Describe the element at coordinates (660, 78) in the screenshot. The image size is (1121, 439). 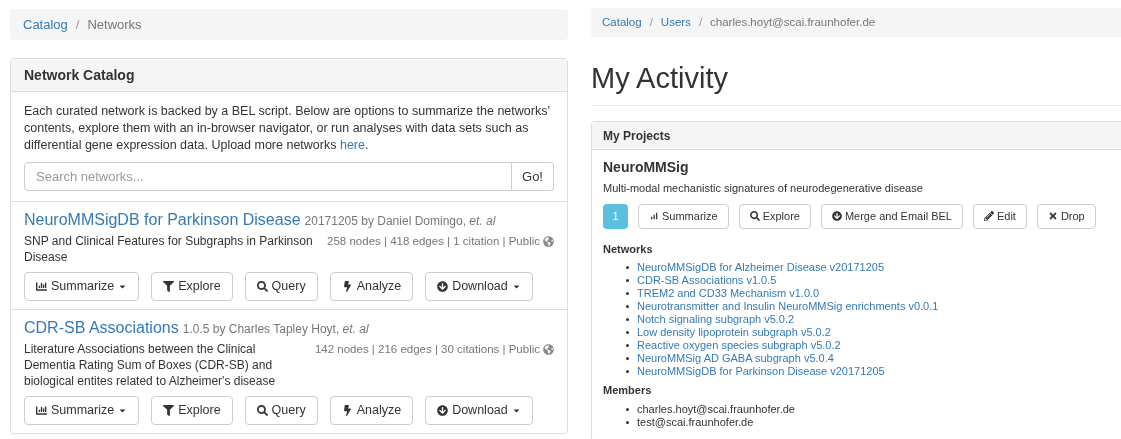
I see `page-heading: My Activity` at that location.